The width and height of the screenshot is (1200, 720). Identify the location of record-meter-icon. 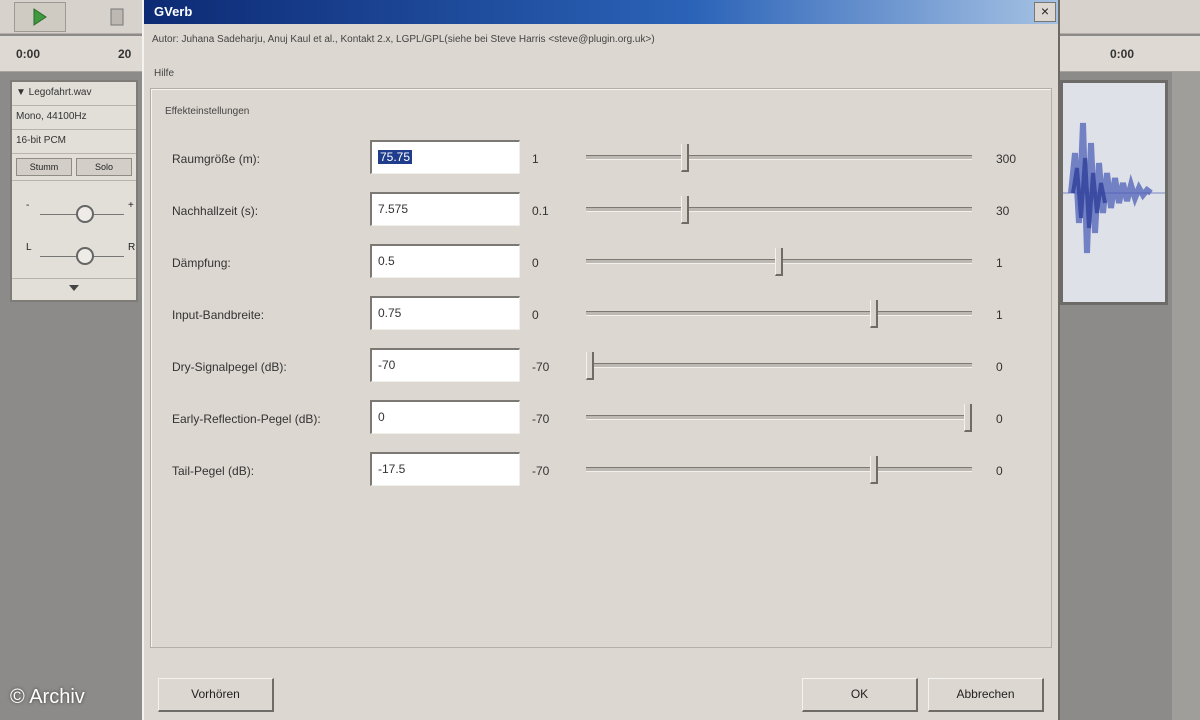
(117, 17).